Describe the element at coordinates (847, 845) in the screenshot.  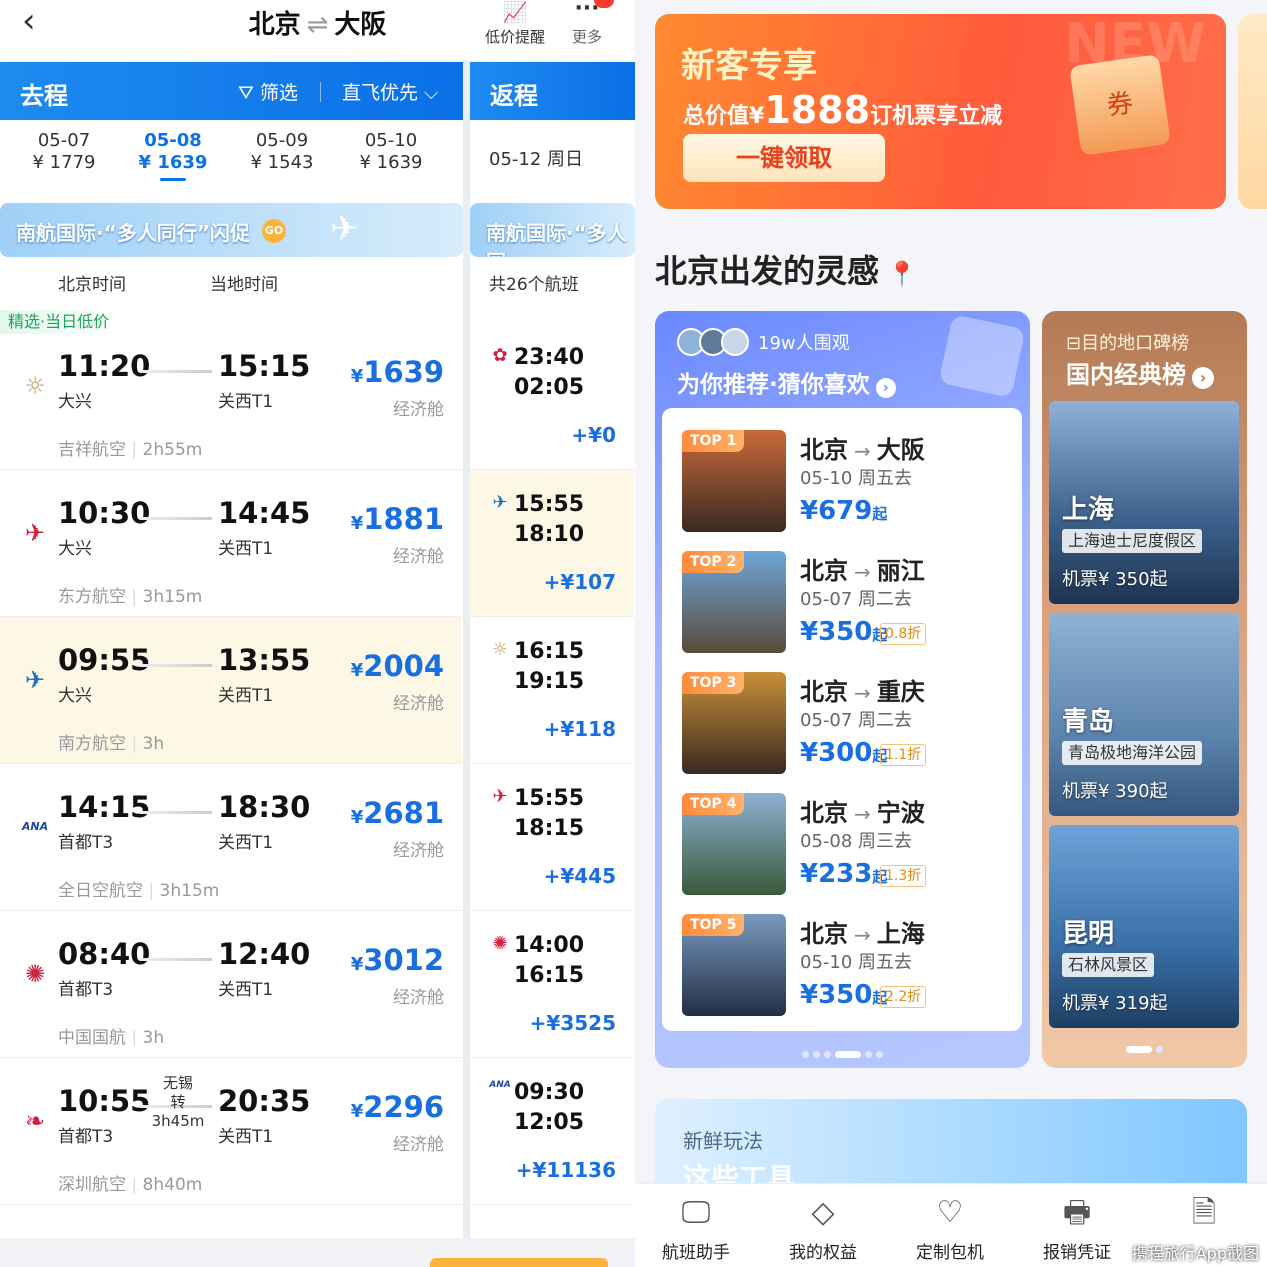
I see `recommend-item: TOP 4 北京 → 宁波 05-08 周三去 ¥233起 1.3折` at that location.